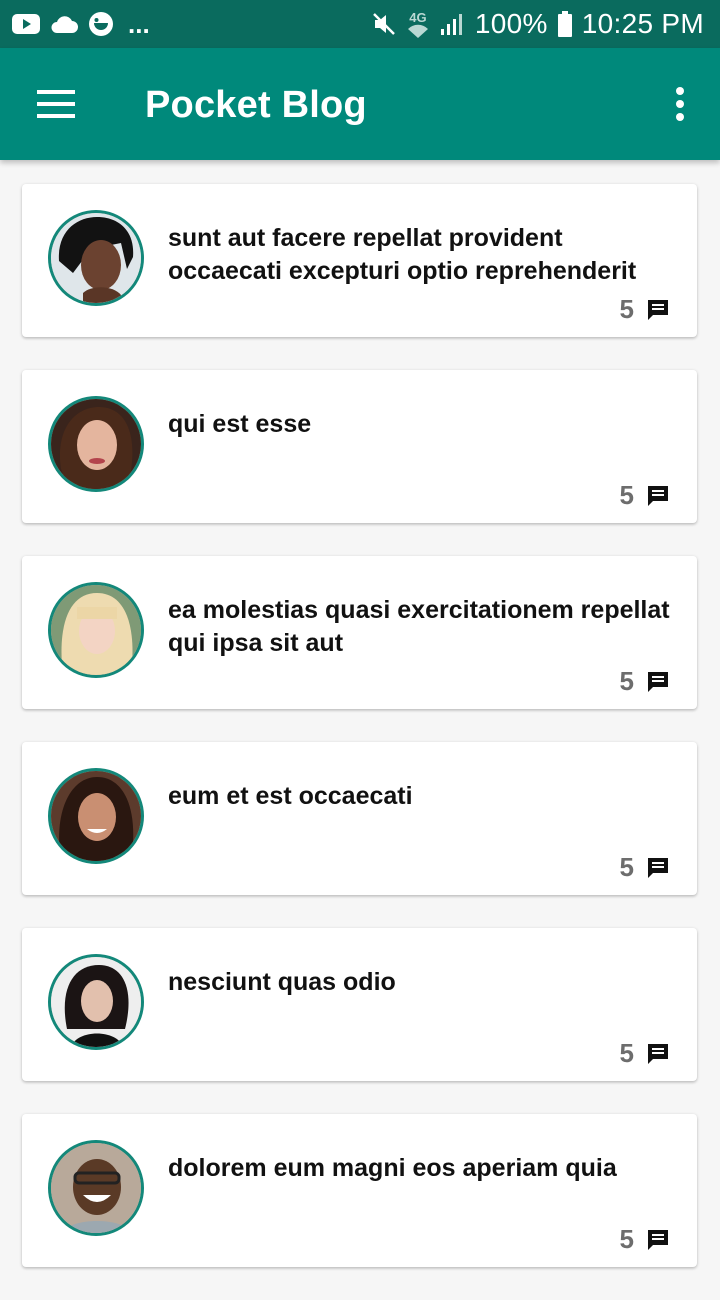 The image size is (720, 1300). What do you see at coordinates (359, 446) in the screenshot?
I see `post-card: qui est esse 5` at bounding box center [359, 446].